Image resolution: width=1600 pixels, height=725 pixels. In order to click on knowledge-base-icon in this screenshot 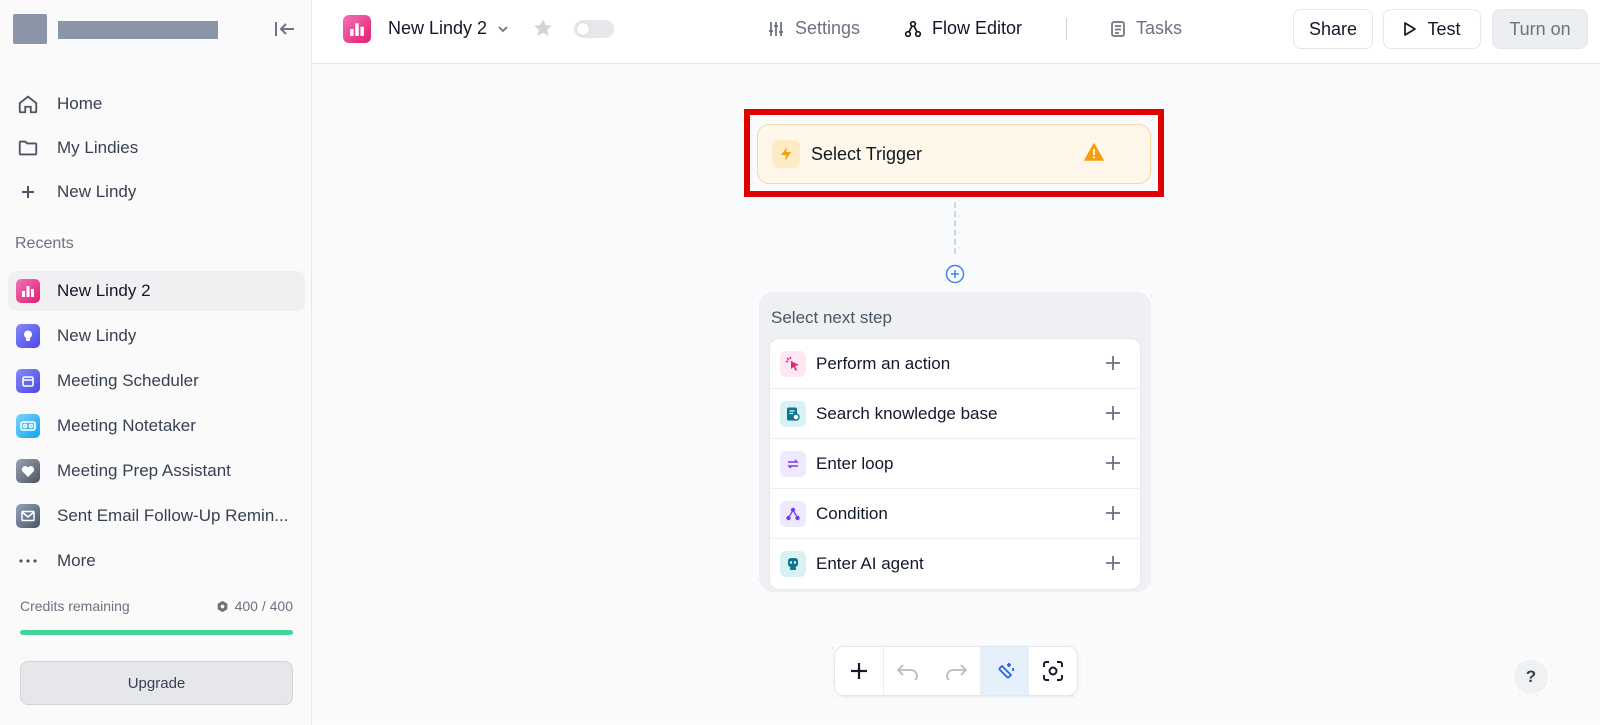, I will do `click(793, 413)`.